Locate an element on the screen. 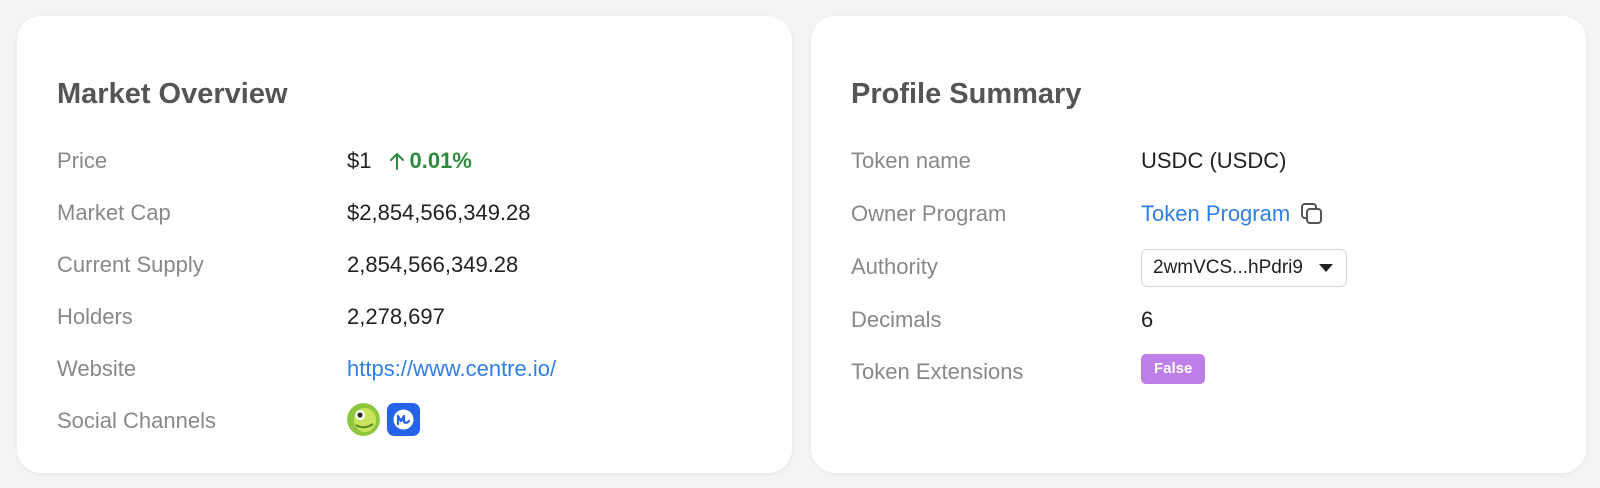 The height and width of the screenshot is (488, 1600). token-extensions-badge: False is located at coordinates (1173, 369).